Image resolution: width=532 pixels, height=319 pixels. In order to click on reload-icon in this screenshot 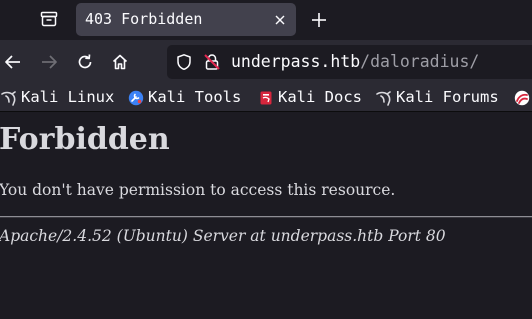, I will do `click(85, 61)`.